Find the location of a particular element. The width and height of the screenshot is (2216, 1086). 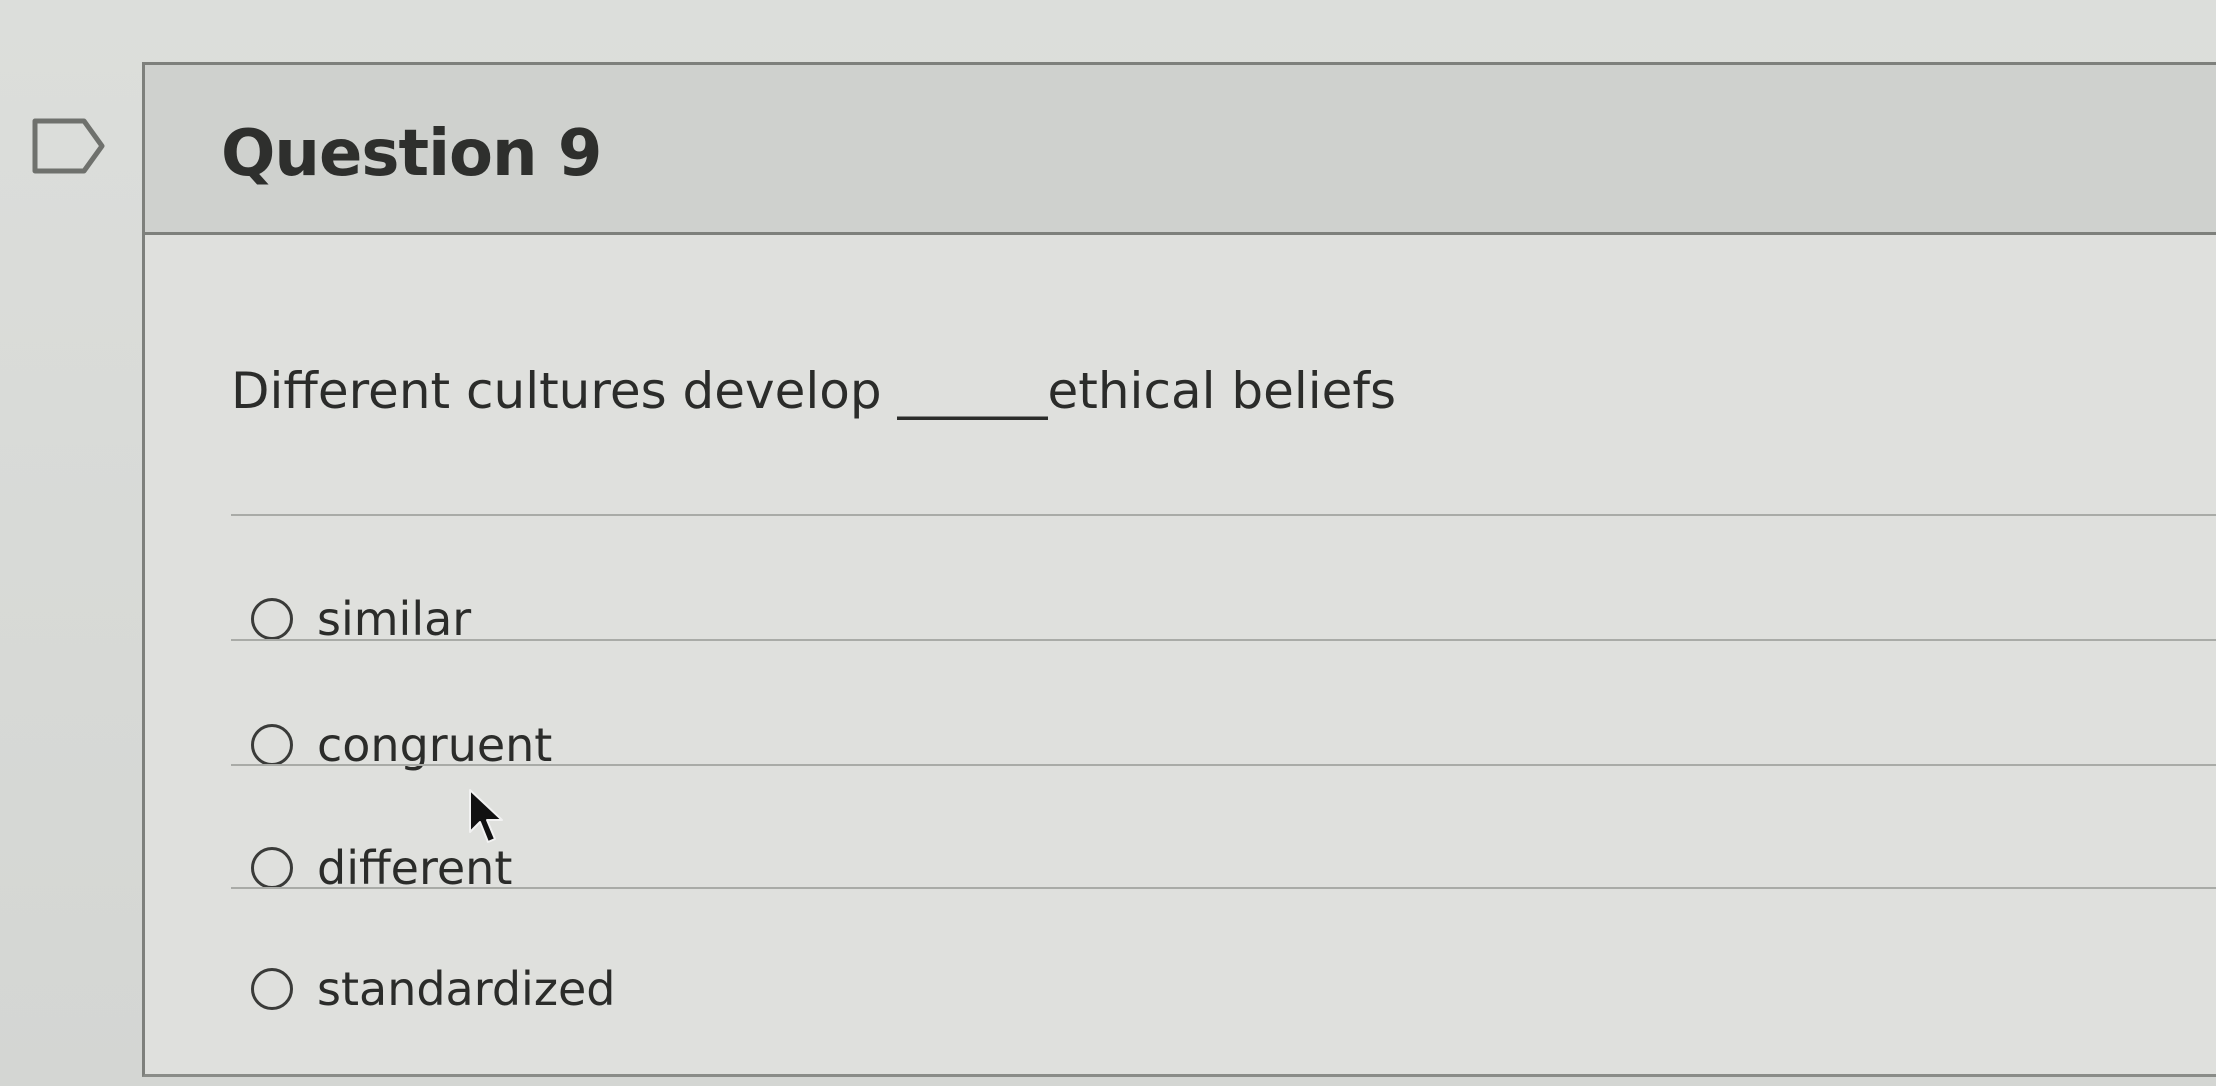

answer-option-similar: similar is located at coordinates (361, 619).